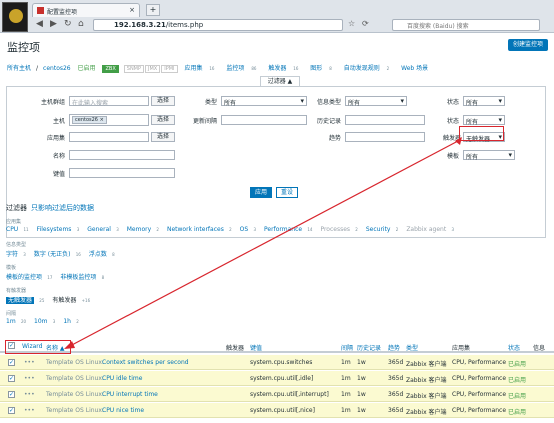 This screenshot has height=423, width=554. Describe the element at coordinates (184, 25) in the screenshot. I see `address-path: /items.php` at that location.